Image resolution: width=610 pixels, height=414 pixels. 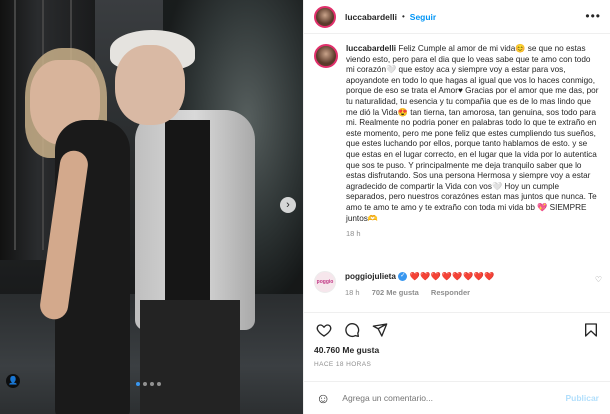 I want to click on follow-button: Seguir, so click(x=423, y=17).